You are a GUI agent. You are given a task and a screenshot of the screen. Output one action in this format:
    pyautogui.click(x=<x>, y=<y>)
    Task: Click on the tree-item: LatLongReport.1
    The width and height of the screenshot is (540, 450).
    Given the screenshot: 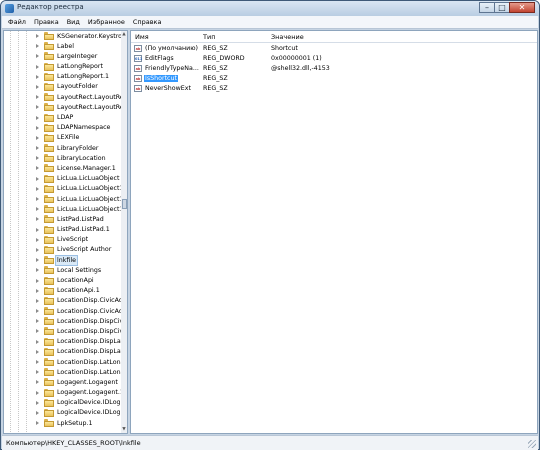 What is the action you would take?
    pyautogui.click(x=62, y=77)
    